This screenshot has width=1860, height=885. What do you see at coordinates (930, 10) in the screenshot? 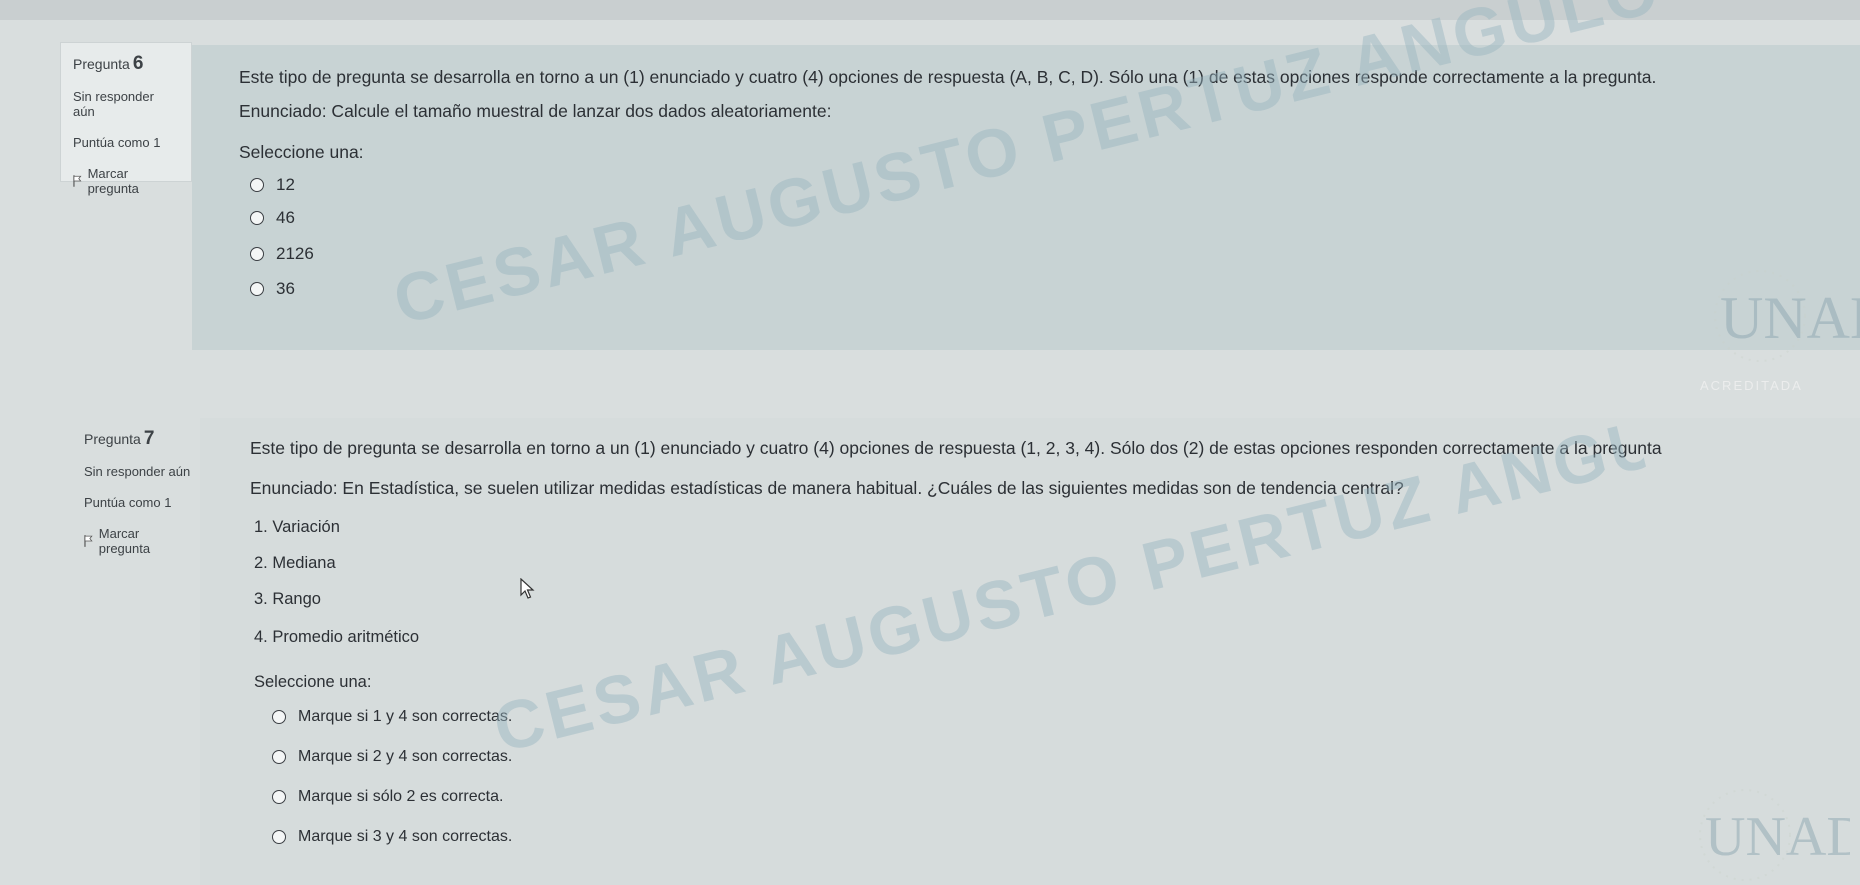
I see `top-strip` at bounding box center [930, 10].